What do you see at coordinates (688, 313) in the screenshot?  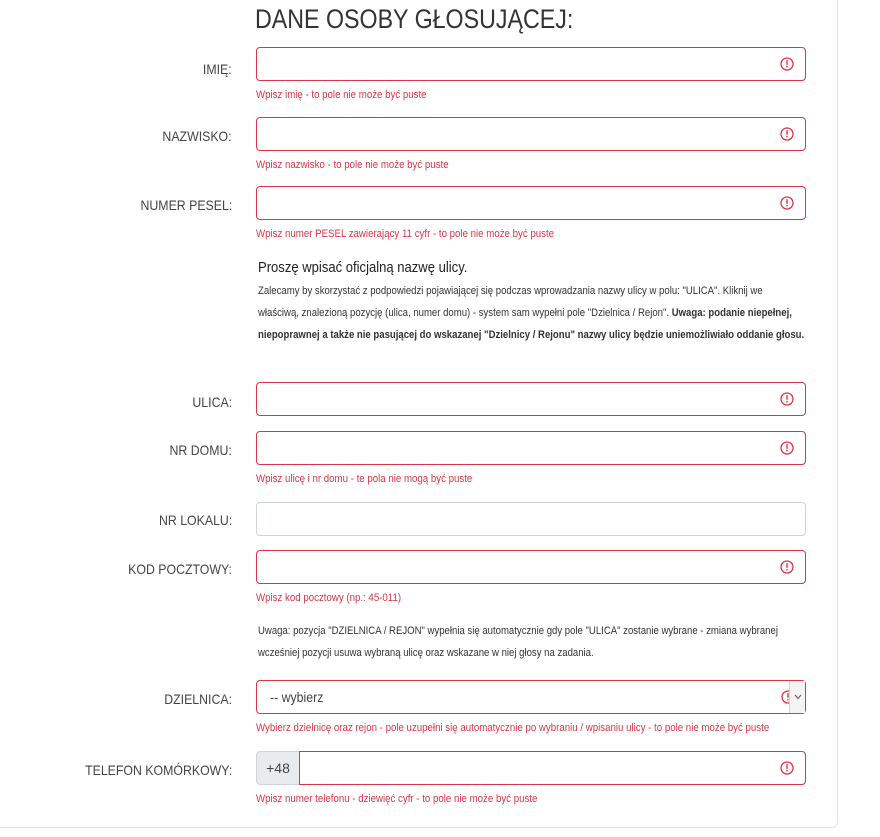 I see `street-note-warning-label: Uwaga:` at bounding box center [688, 313].